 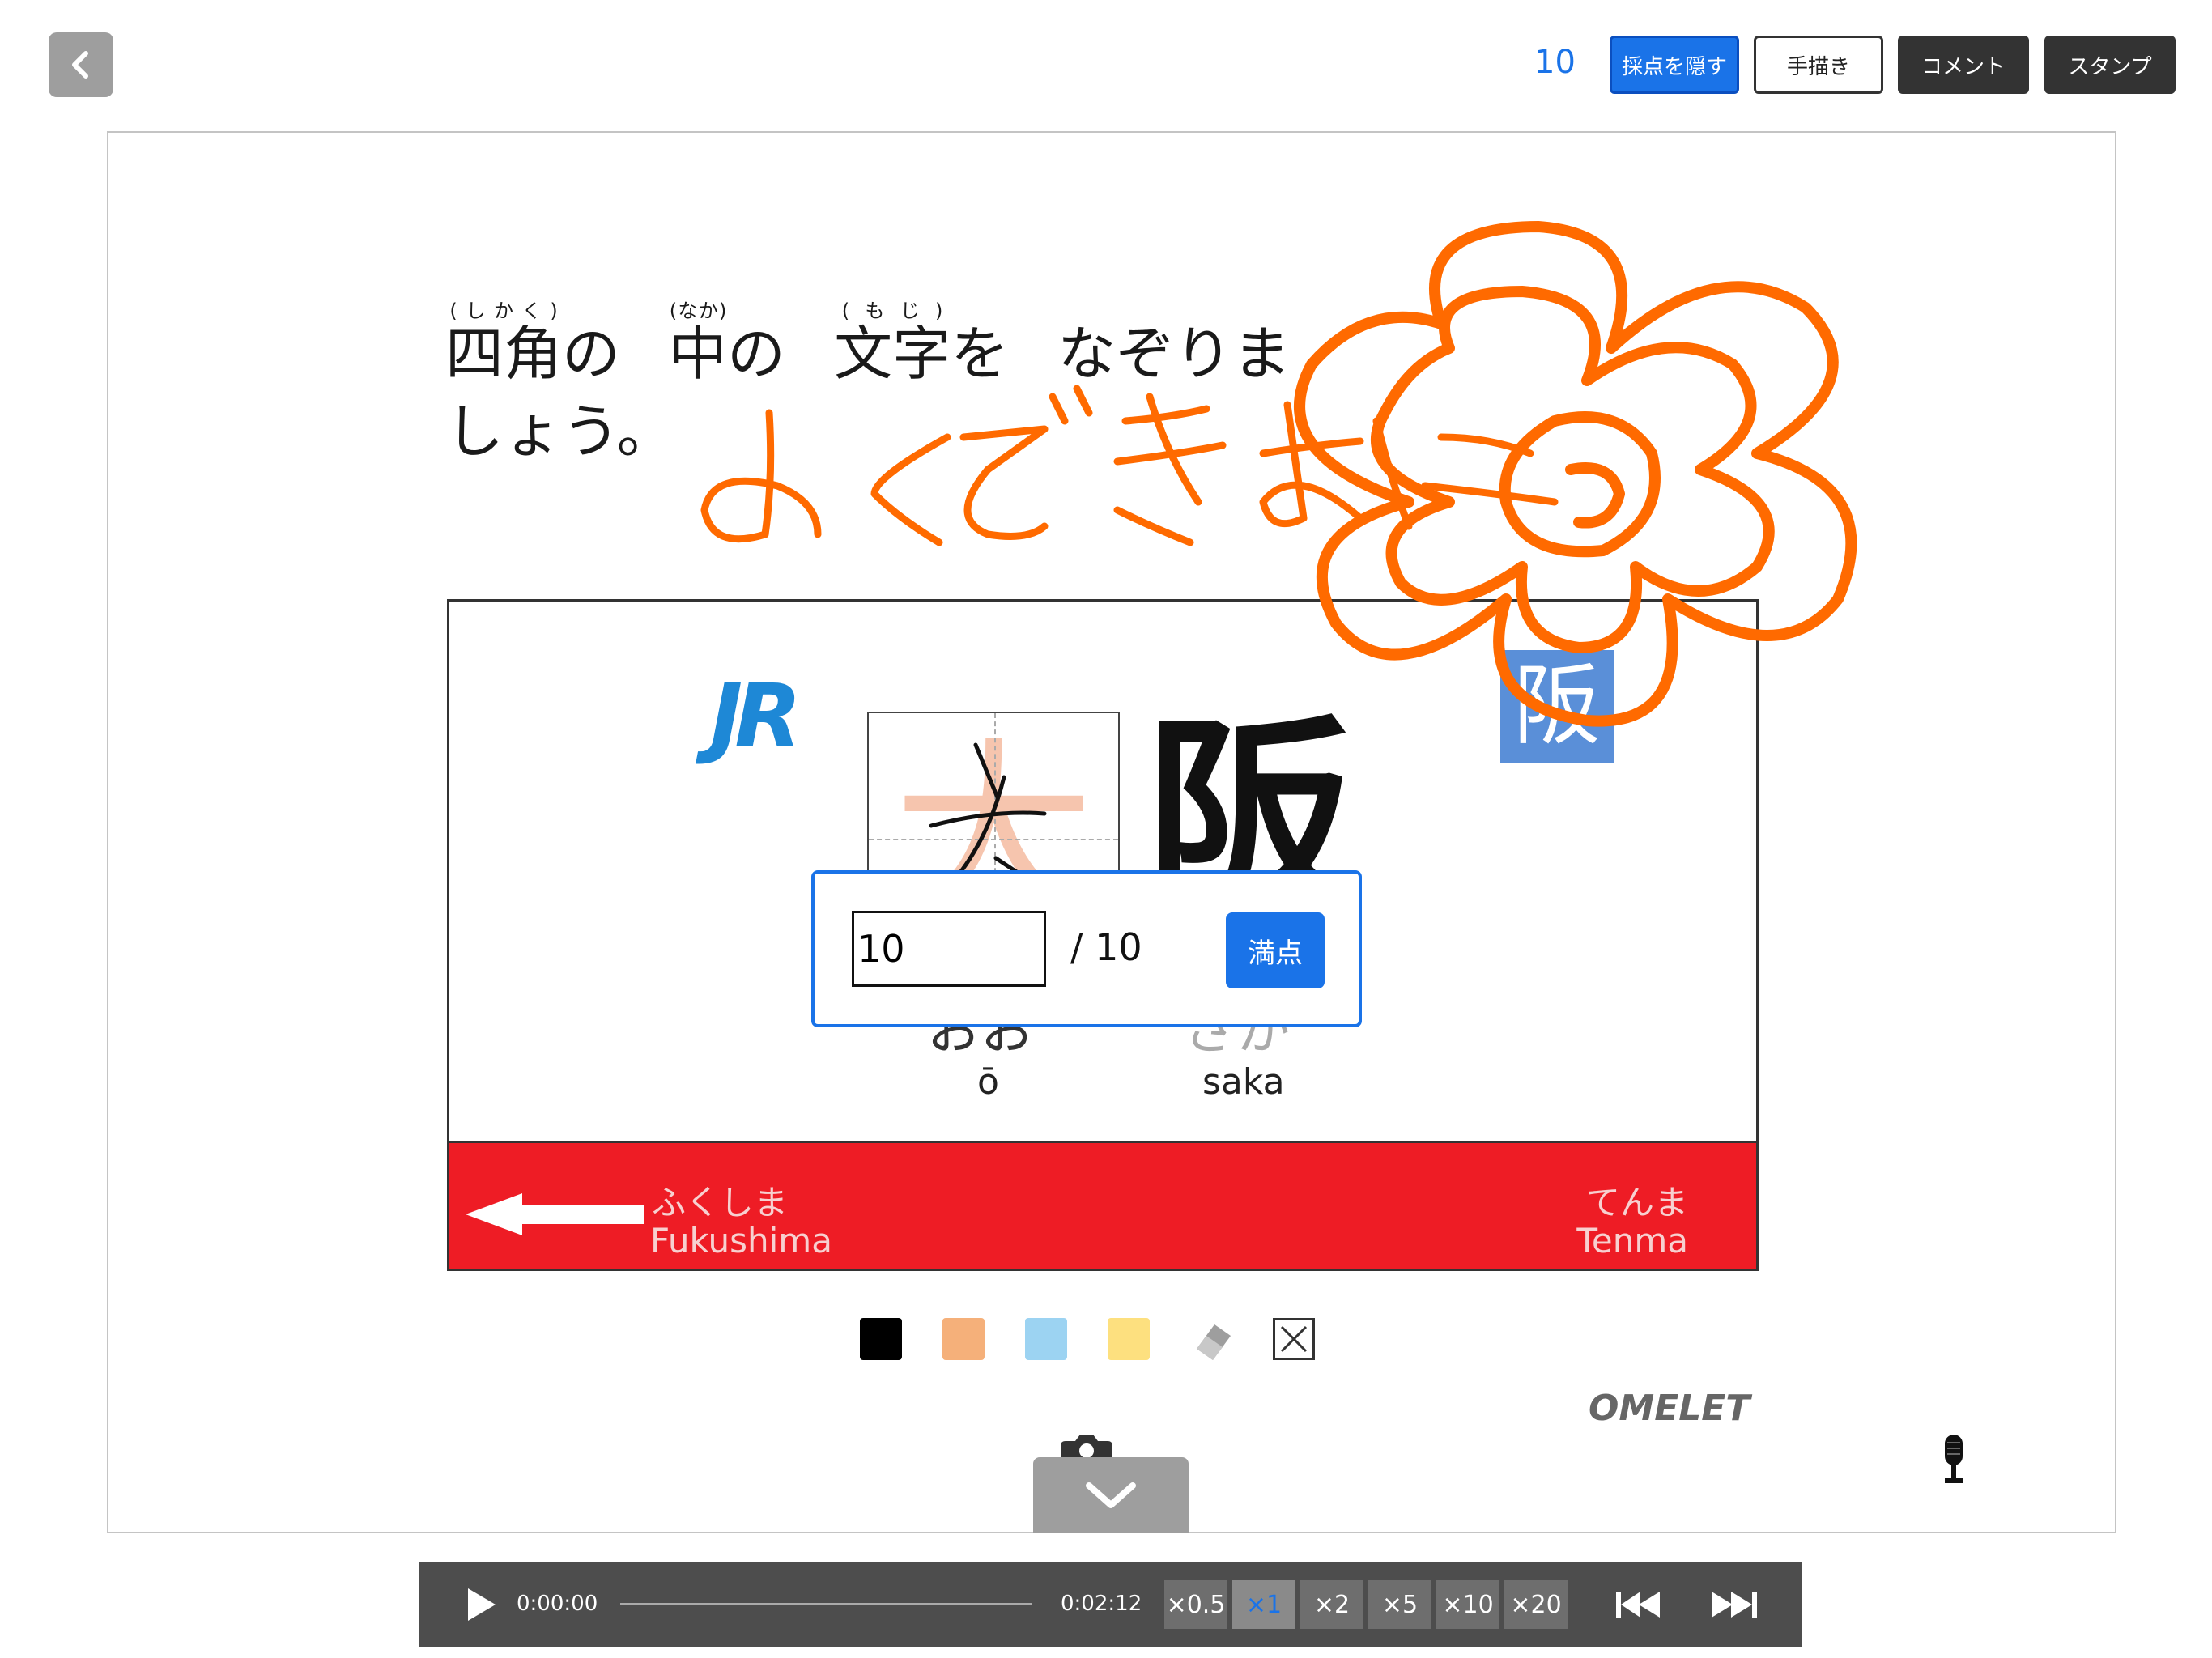 What do you see at coordinates (557, 1604) in the screenshot?
I see `current-time: 0:00:00` at bounding box center [557, 1604].